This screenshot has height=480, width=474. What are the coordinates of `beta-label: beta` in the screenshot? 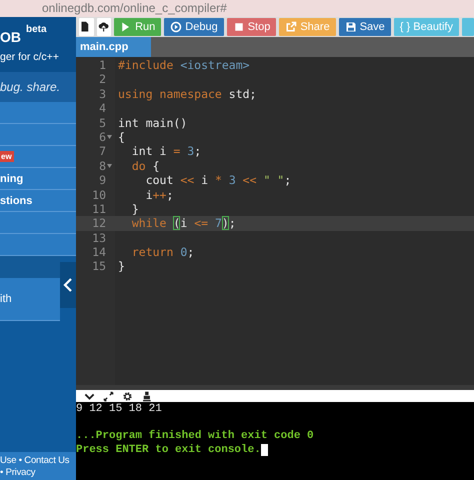 It's located at (36, 29).